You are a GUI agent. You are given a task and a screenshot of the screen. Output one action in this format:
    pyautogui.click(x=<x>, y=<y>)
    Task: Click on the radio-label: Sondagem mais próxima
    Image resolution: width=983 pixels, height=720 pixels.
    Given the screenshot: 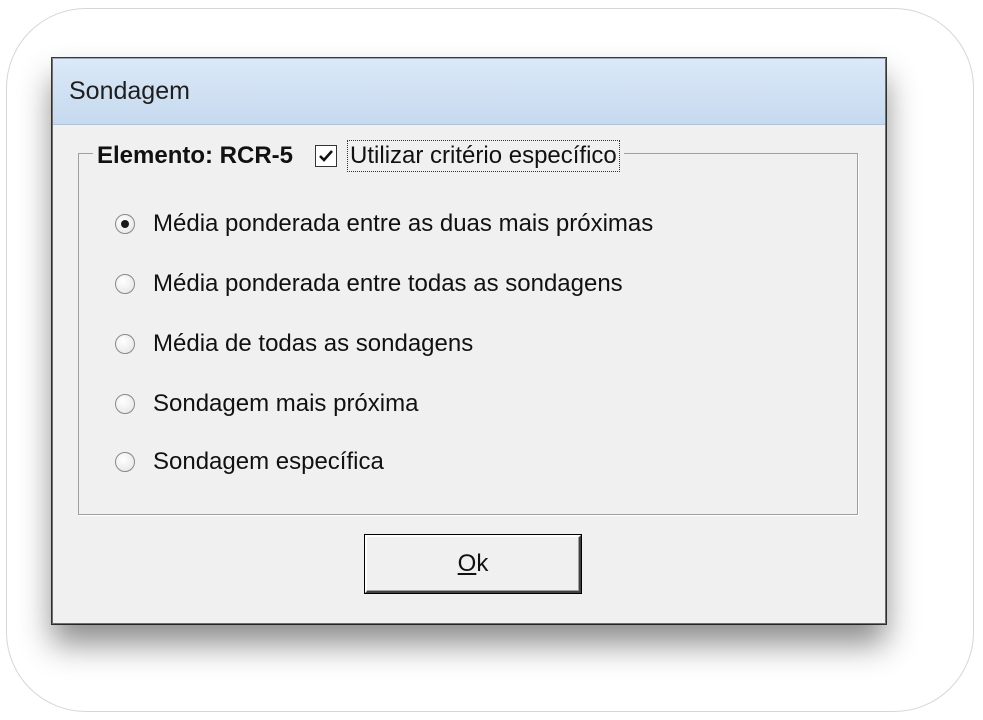 What is the action you would take?
    pyautogui.click(x=285, y=404)
    